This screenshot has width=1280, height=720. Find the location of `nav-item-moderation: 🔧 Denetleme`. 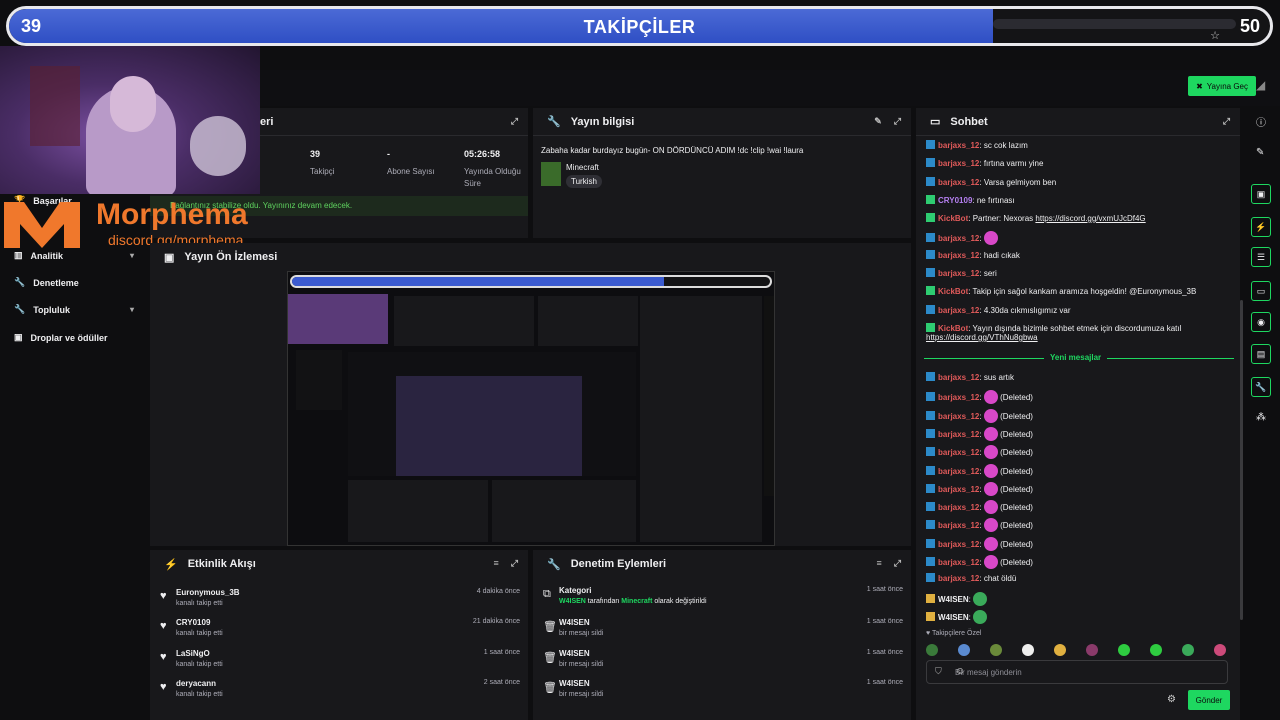

nav-item-moderation: 🔧 Denetleme is located at coordinates (74, 282).